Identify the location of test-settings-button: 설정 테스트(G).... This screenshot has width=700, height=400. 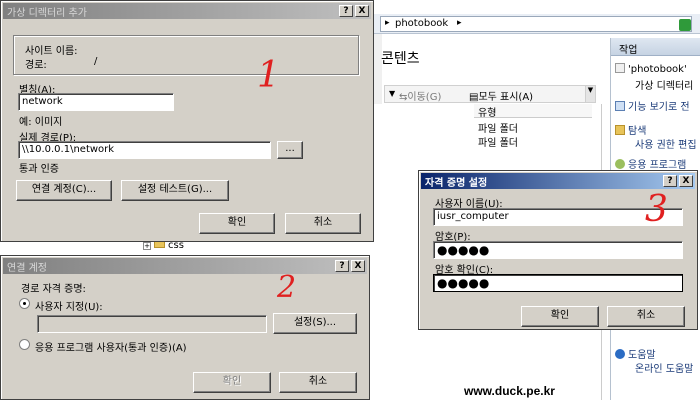
(175, 190).